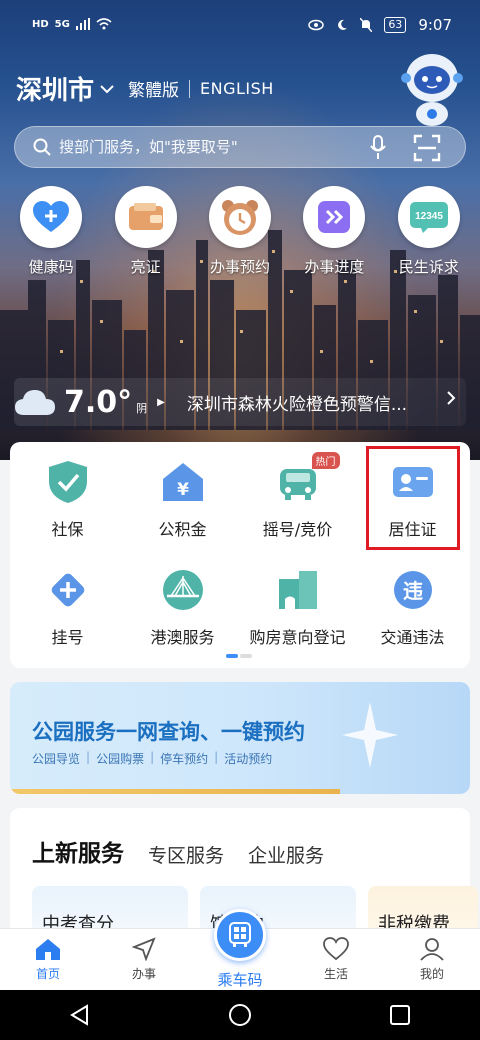  Describe the element at coordinates (297, 609) in the screenshot. I see `service-house-purchase: 购房意向登记` at that location.